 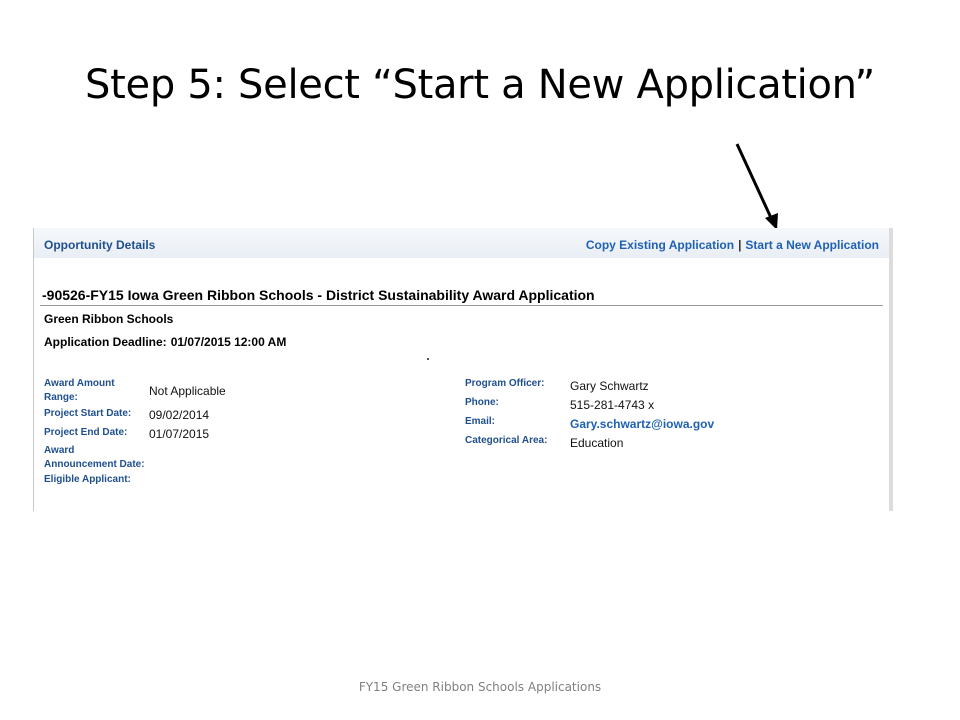 I want to click on project-start-label: Project Start Date:, so click(x=88, y=413).